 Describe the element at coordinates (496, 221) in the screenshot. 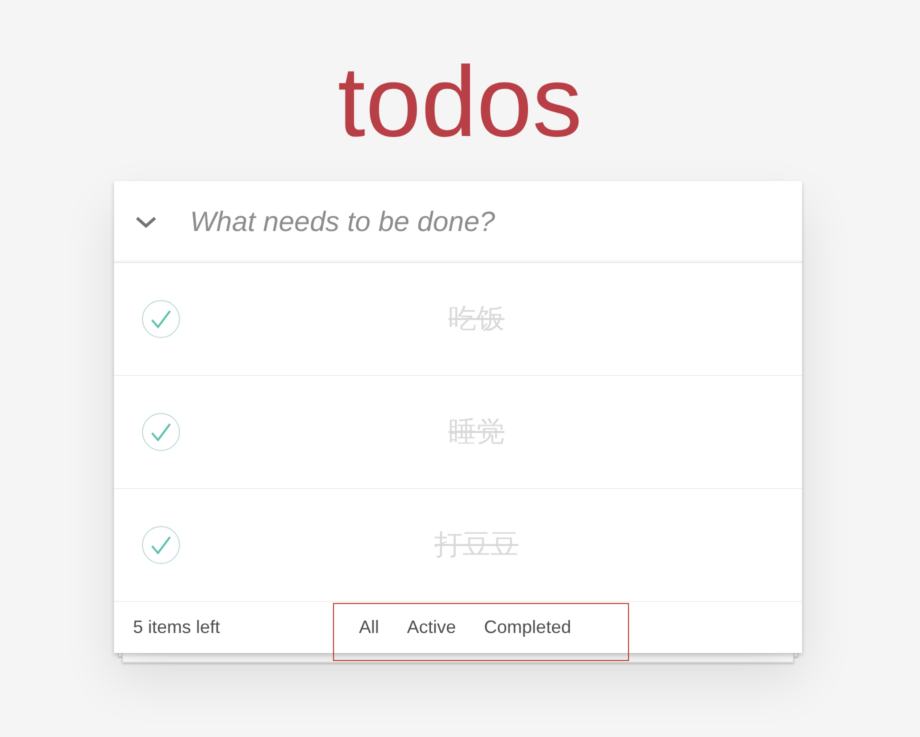

I see `new-todo-field: What needs to be done?` at that location.